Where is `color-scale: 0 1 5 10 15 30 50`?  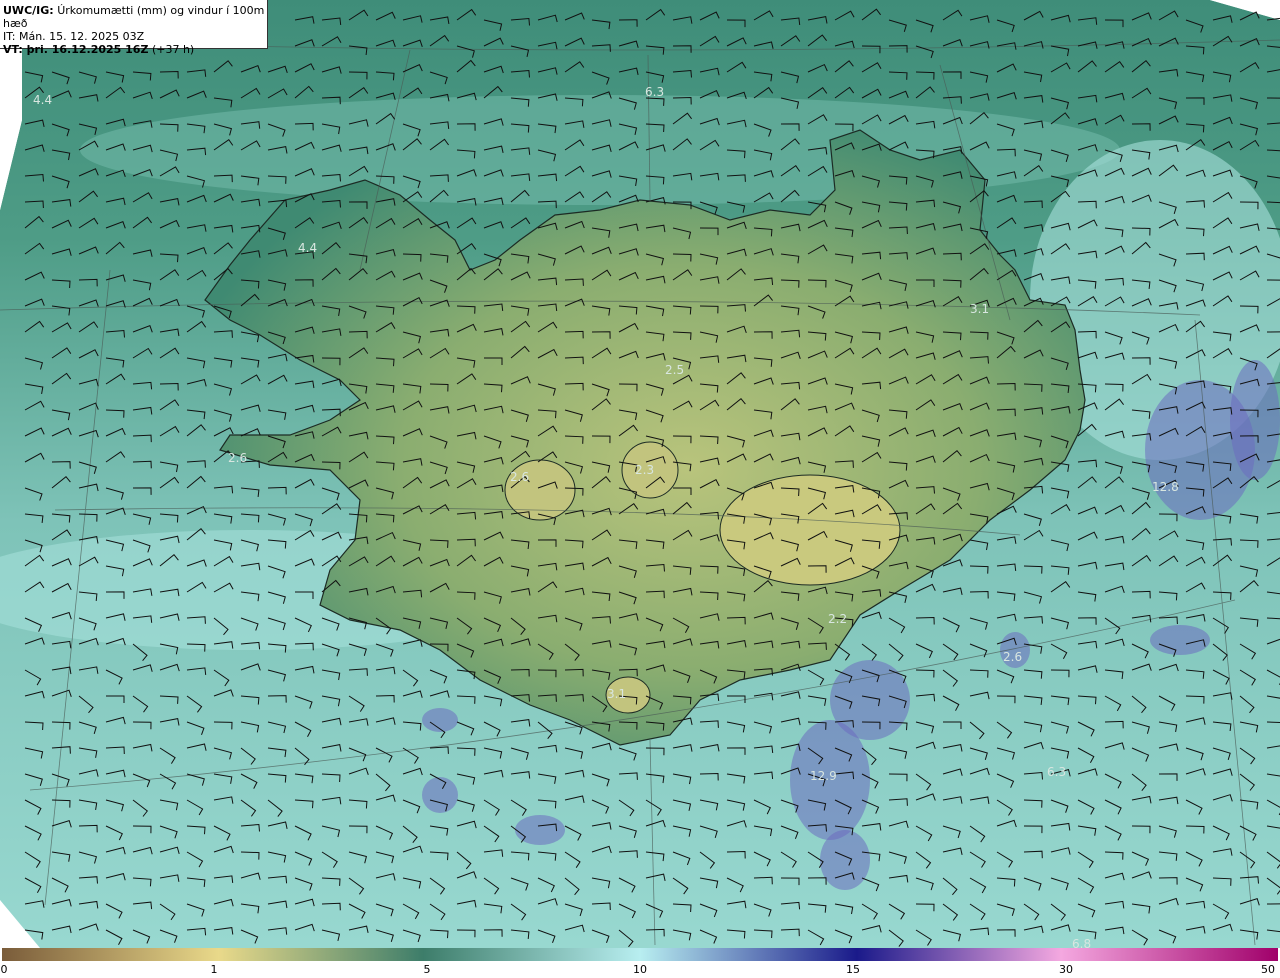
color-scale: 0 1 5 10 15 30 50 is located at coordinates (640, 963).